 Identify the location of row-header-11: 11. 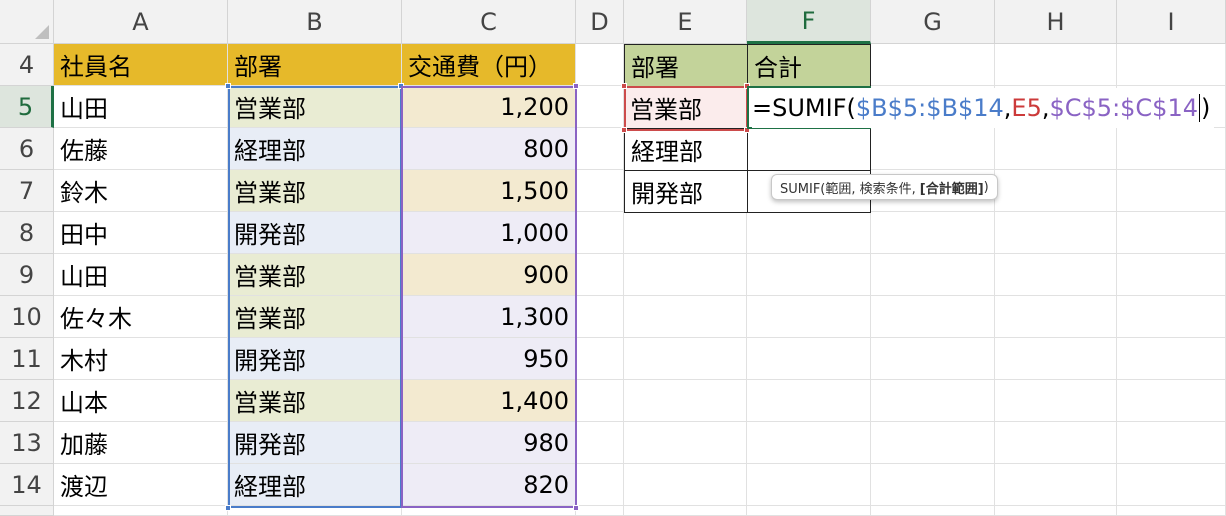
(27, 359).